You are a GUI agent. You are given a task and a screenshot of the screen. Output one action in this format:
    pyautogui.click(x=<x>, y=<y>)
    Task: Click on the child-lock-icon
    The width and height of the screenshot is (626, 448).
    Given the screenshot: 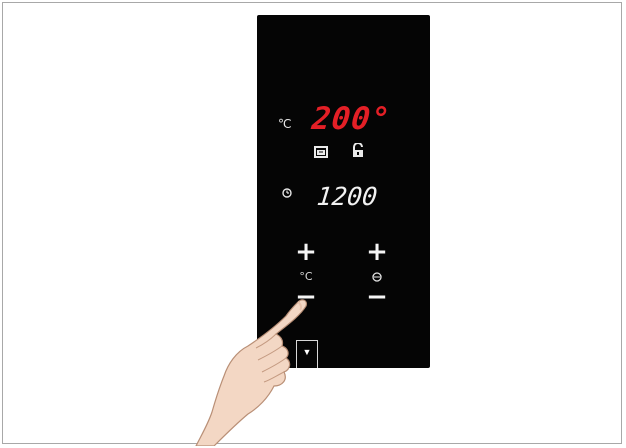 What is the action you would take?
    pyautogui.click(x=358, y=151)
    